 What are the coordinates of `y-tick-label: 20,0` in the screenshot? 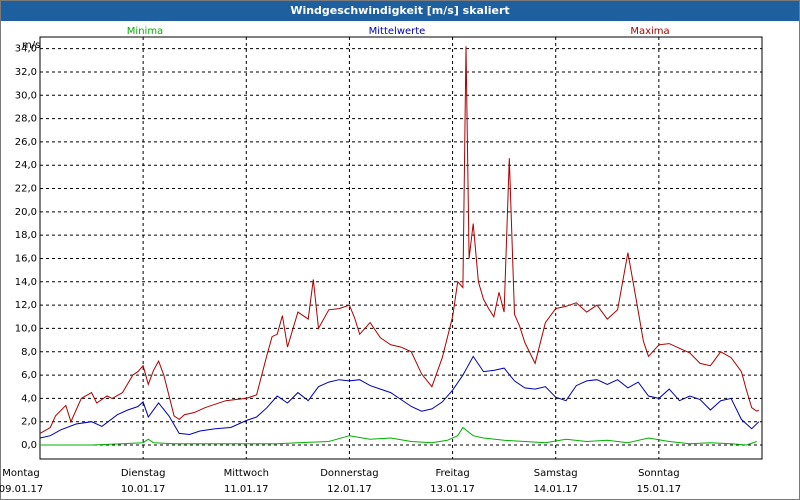 It's located at (26, 212).